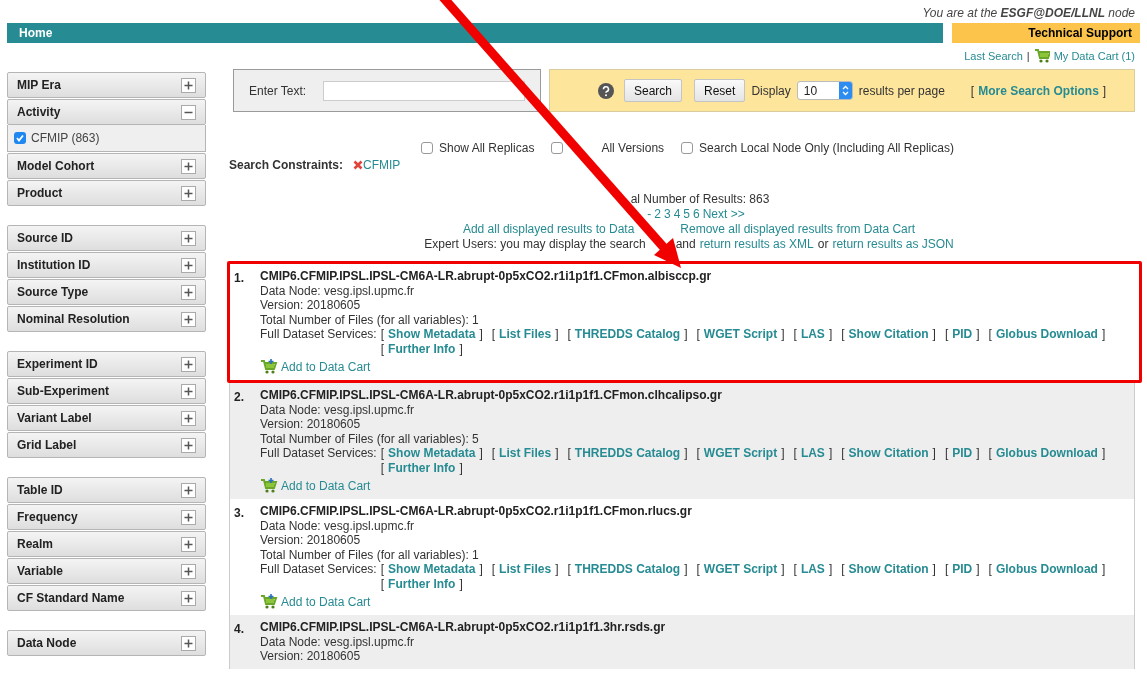 This screenshot has height=675, width=1147. I want to click on cart-action-link: Add all displayed results to Data, so click(563, 229).